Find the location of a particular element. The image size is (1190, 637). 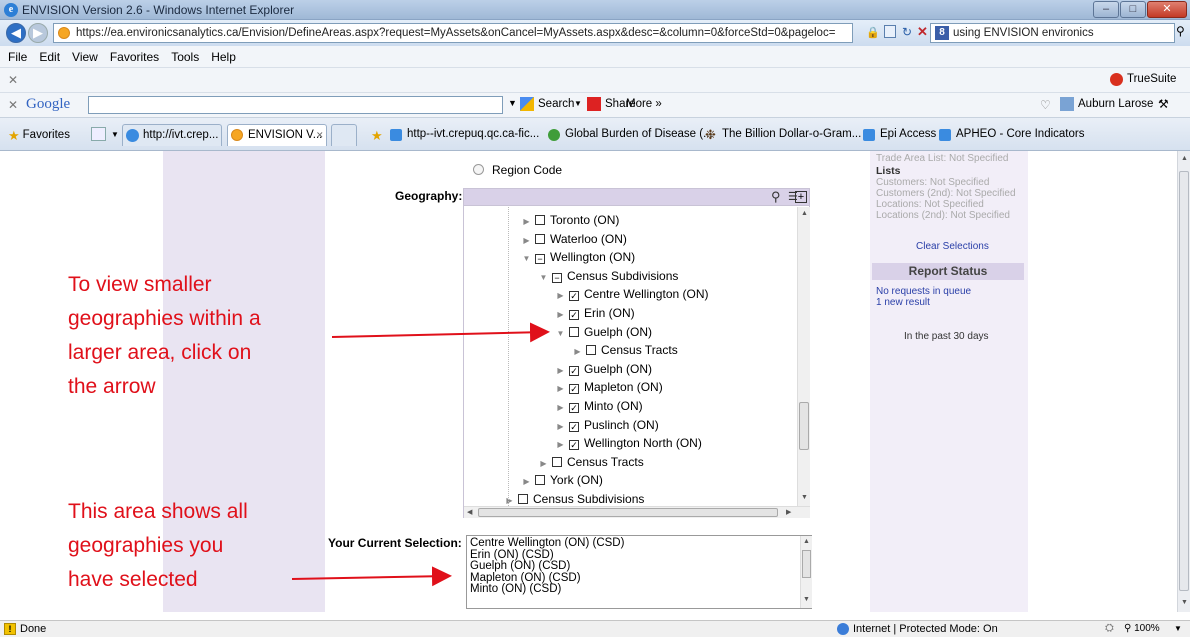

tab-list-icon: ▼ is located at coordinates (115, 134).